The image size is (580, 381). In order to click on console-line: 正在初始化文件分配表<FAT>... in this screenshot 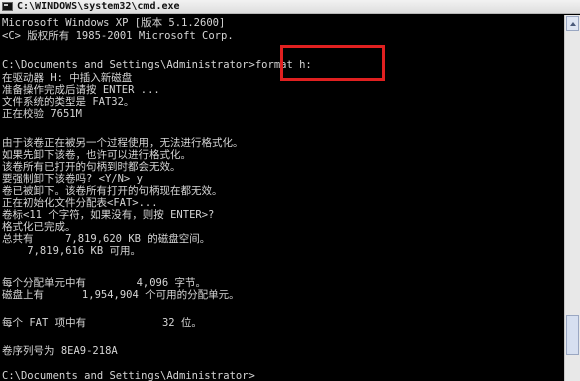, I will do `click(80, 203)`.